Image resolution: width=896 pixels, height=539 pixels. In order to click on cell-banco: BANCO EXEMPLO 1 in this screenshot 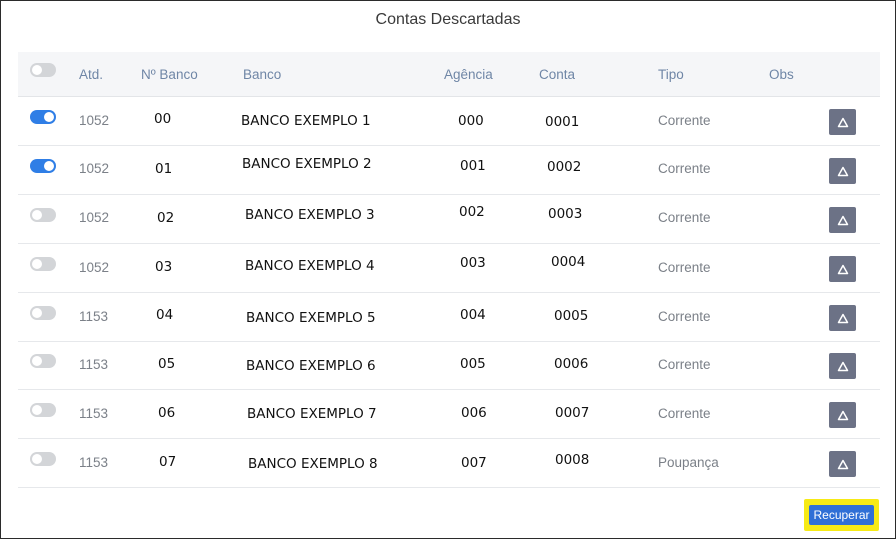, I will do `click(306, 121)`.